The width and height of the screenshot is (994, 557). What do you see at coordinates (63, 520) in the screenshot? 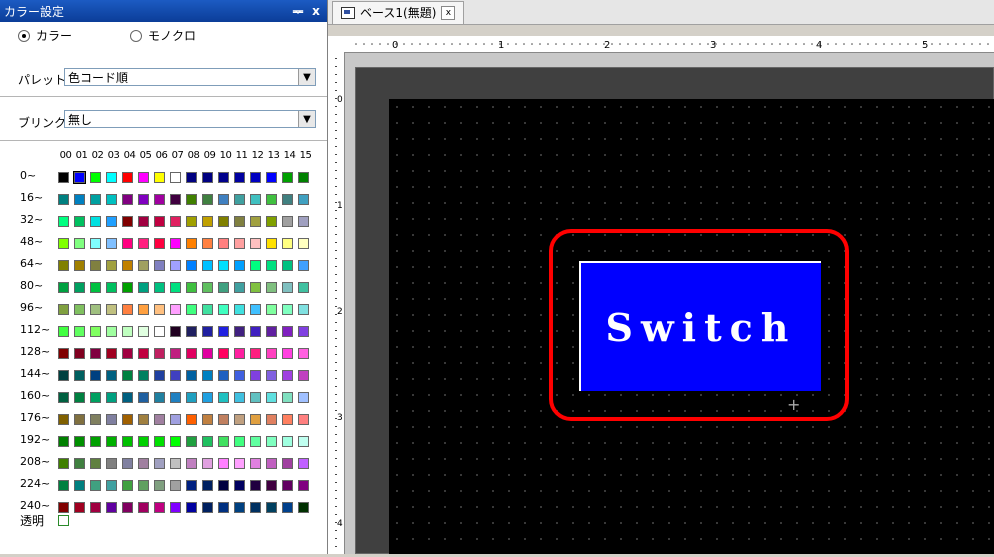
I see `transparent-swatch` at bounding box center [63, 520].